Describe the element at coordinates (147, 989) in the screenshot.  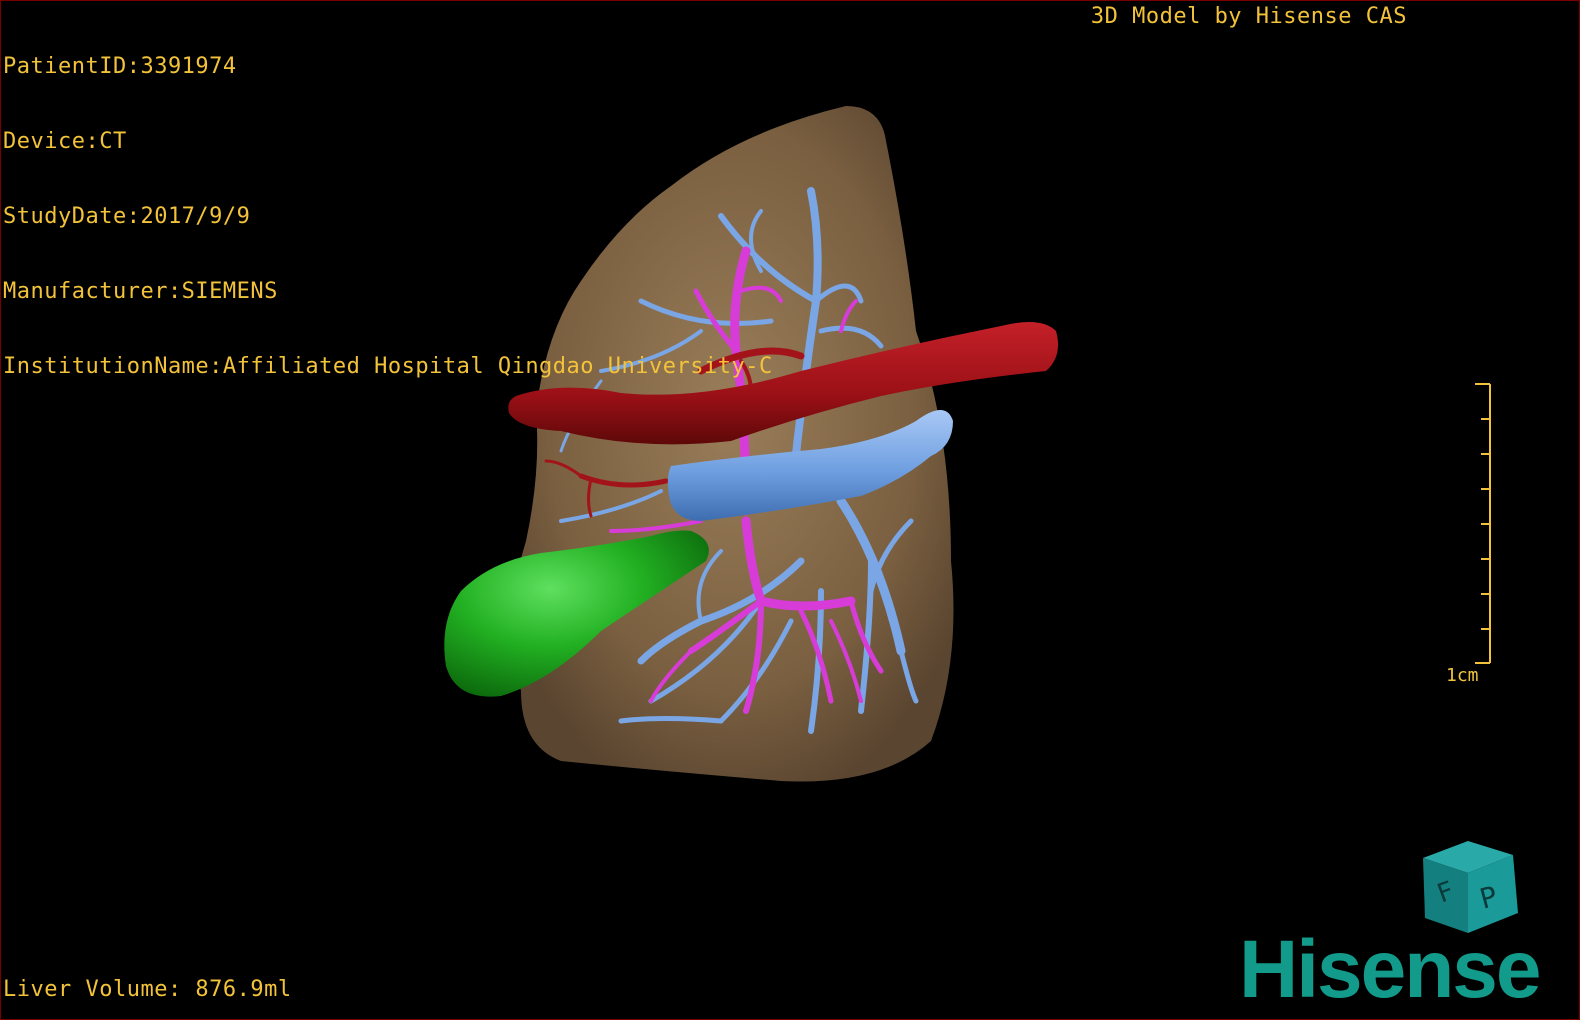
I see `liver-volume: Liver Volume: 876.9ml` at that location.